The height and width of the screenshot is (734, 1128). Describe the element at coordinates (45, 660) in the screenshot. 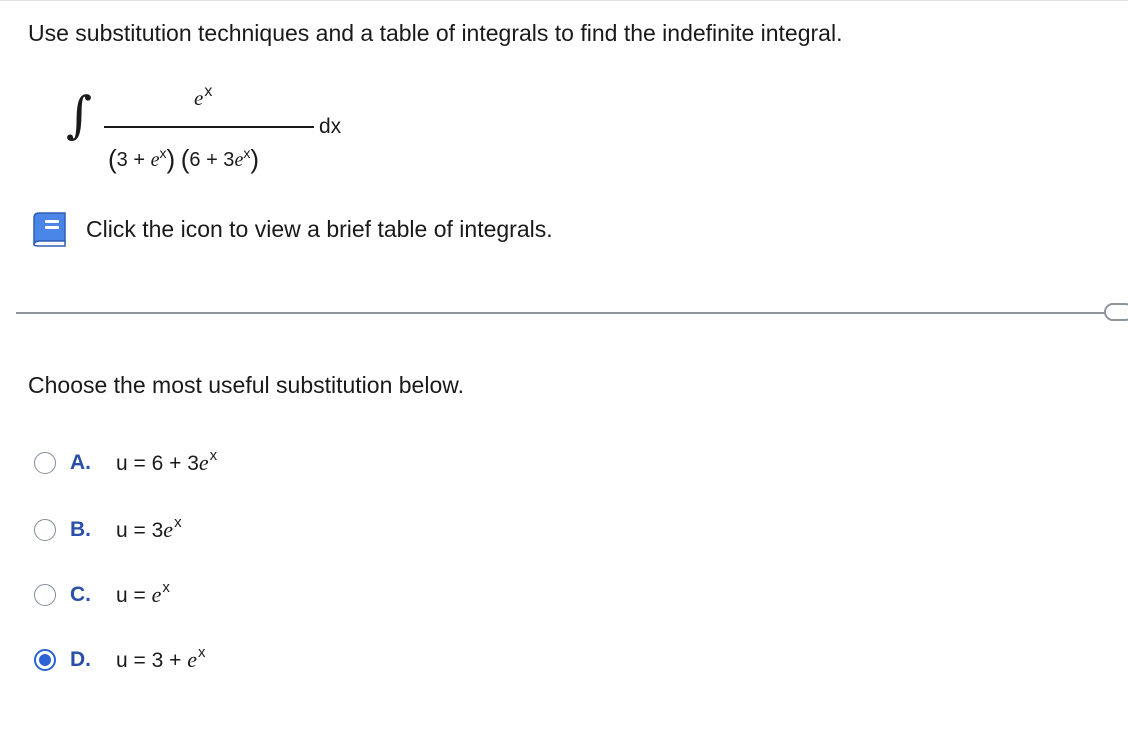

I see `radio-button-selected` at that location.